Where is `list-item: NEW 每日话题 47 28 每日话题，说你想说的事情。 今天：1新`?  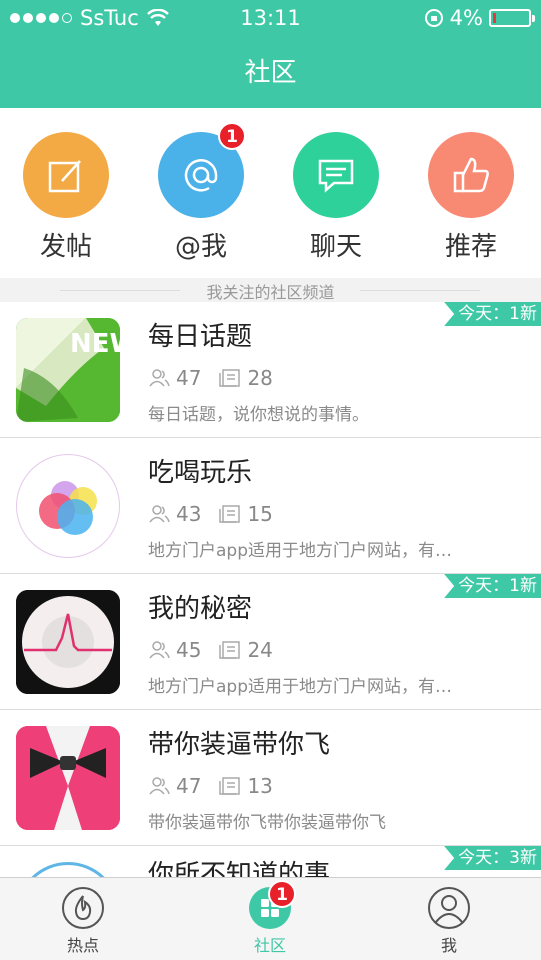
list-item: NEW 每日话题 47 28 每日话题，说你想说的事情。 今天：1新 is located at coordinates (270, 370).